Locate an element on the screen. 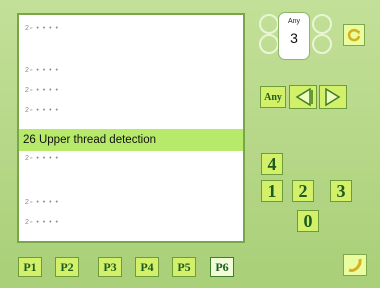  enter-icon is located at coordinates (355, 265).